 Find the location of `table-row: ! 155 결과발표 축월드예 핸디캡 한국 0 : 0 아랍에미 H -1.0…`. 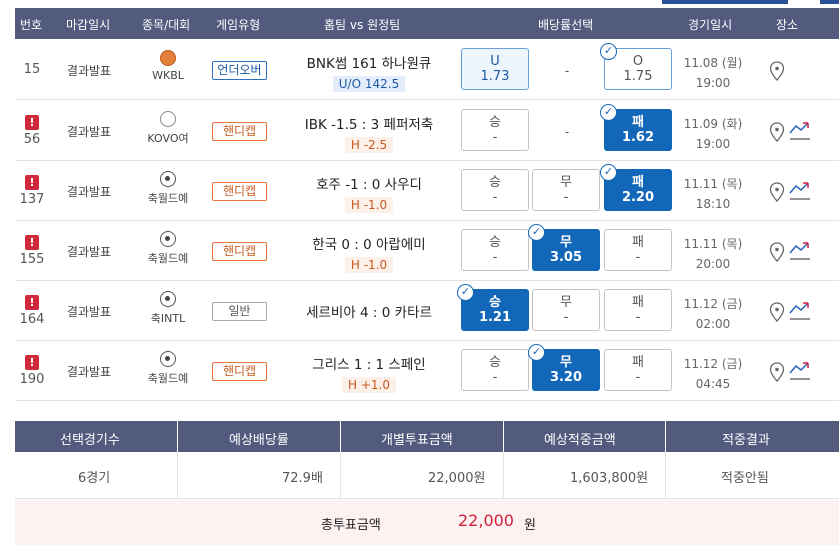

table-row: ! 155 결과발표 축월드예 핸디캡 한국 0 : 0 아랍에미 H -1.0… is located at coordinates (427, 251).